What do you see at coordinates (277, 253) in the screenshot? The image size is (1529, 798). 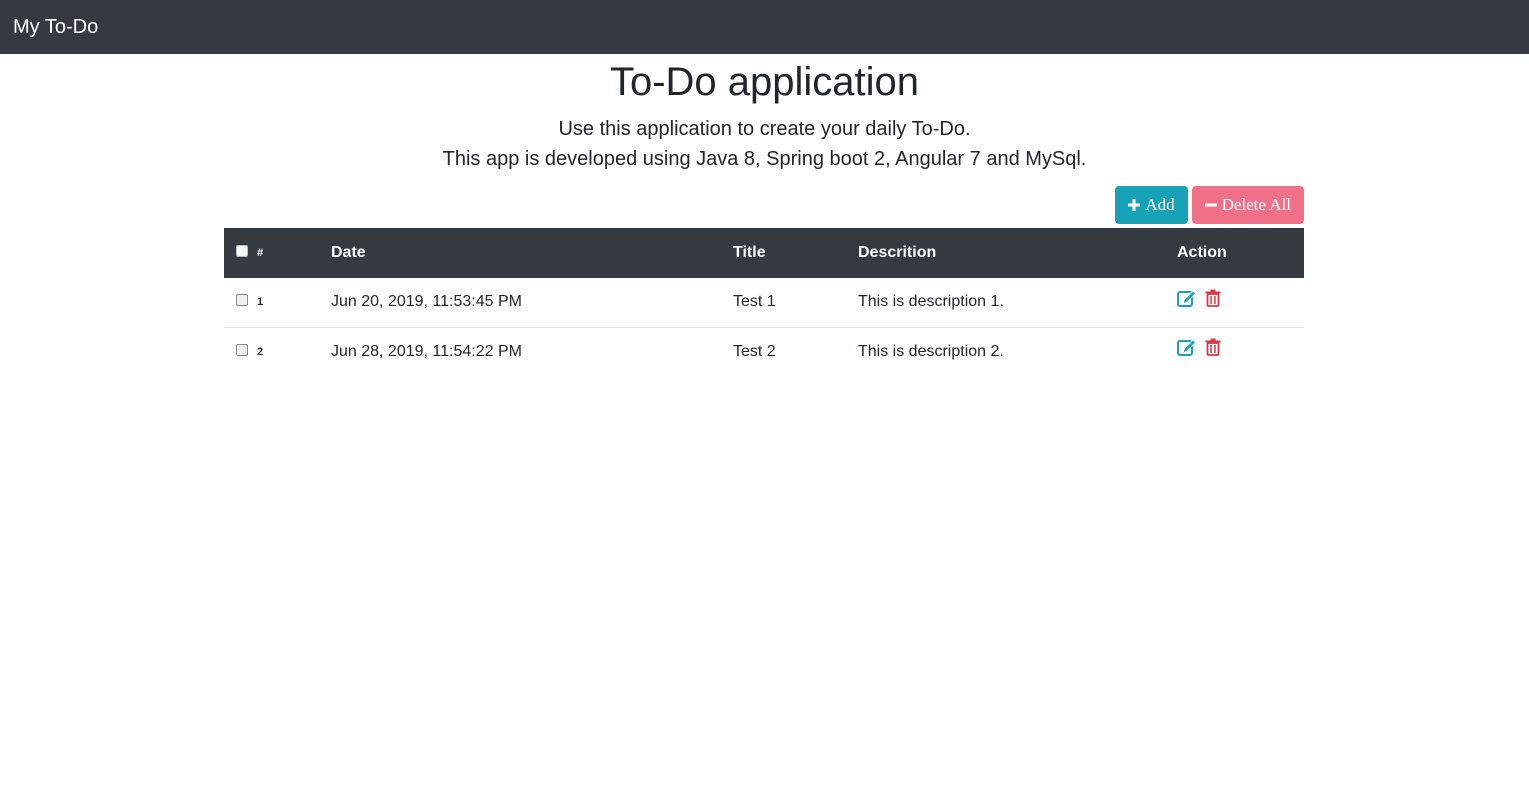 I see `column-header-number: #` at bounding box center [277, 253].